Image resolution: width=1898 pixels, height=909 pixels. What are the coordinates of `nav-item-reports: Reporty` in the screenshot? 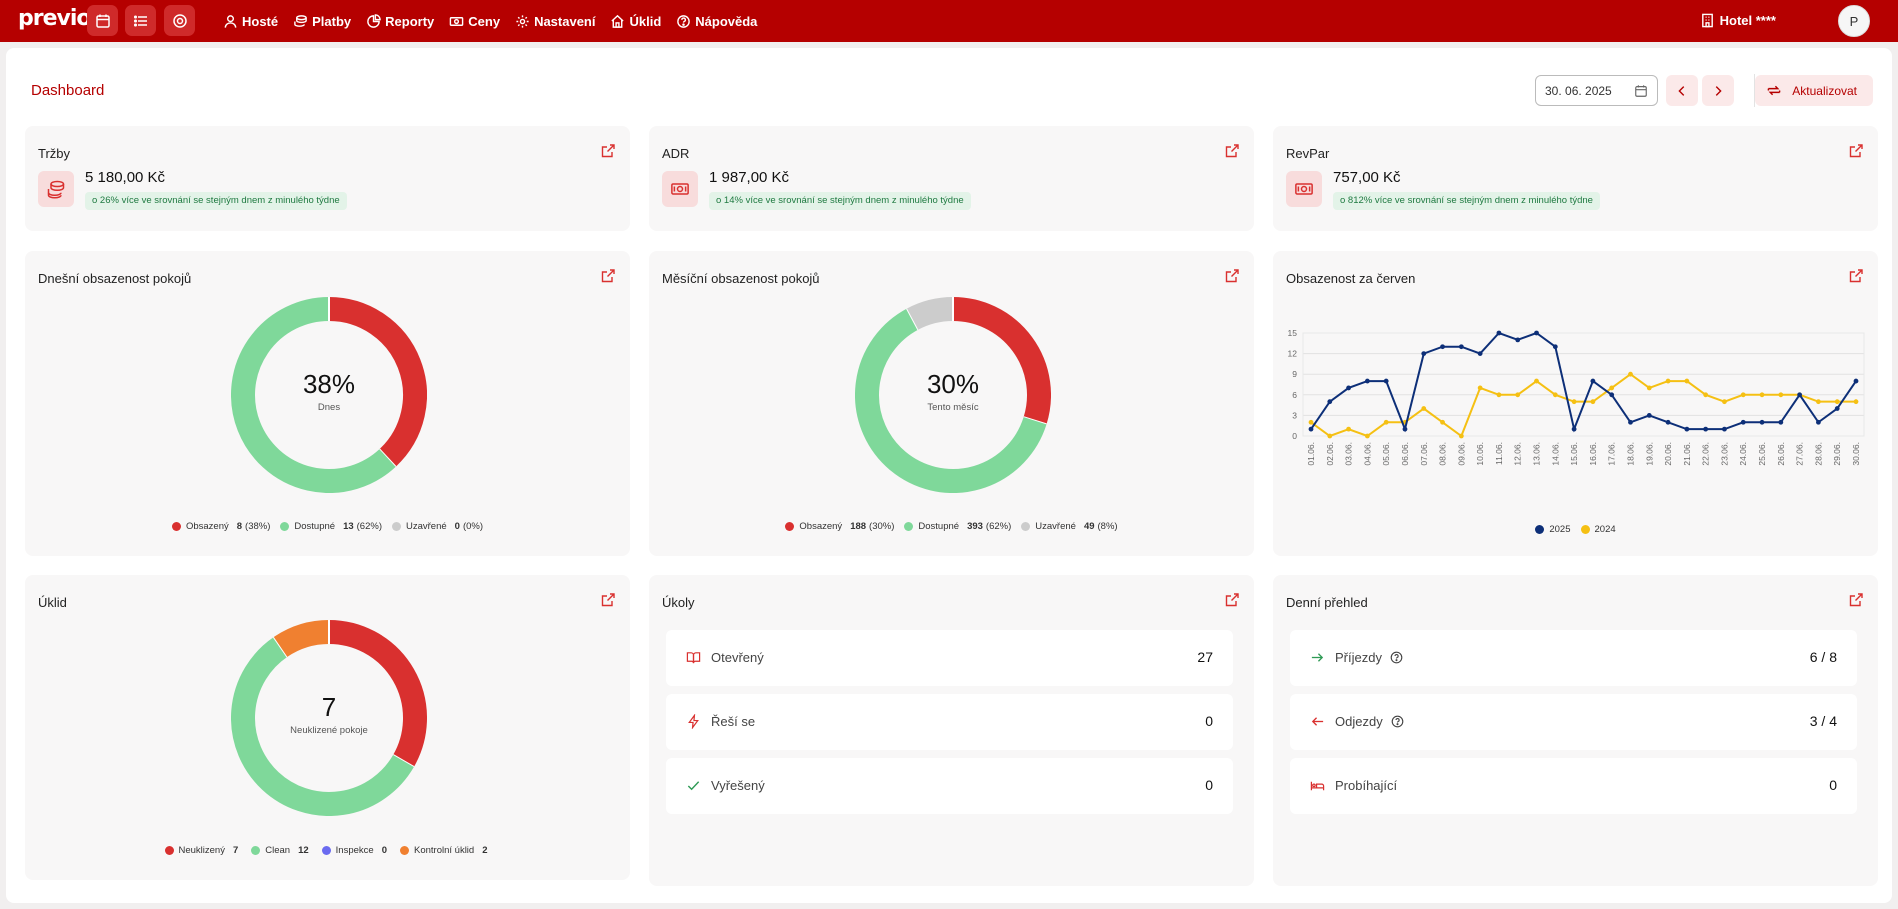 It's located at (400, 21).